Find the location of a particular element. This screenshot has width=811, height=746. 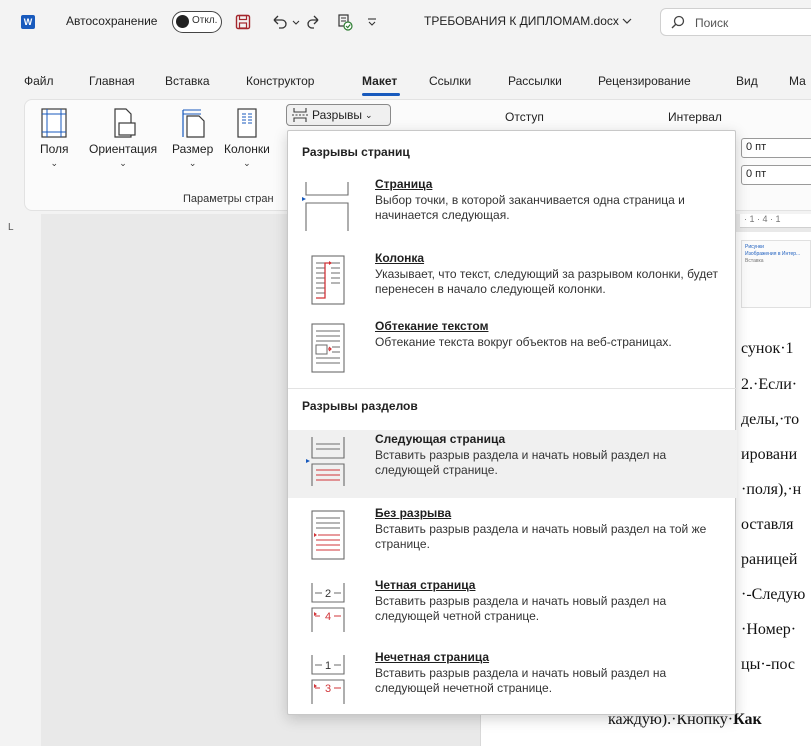

menu-item-title: Нечетная страница is located at coordinates (432, 657).